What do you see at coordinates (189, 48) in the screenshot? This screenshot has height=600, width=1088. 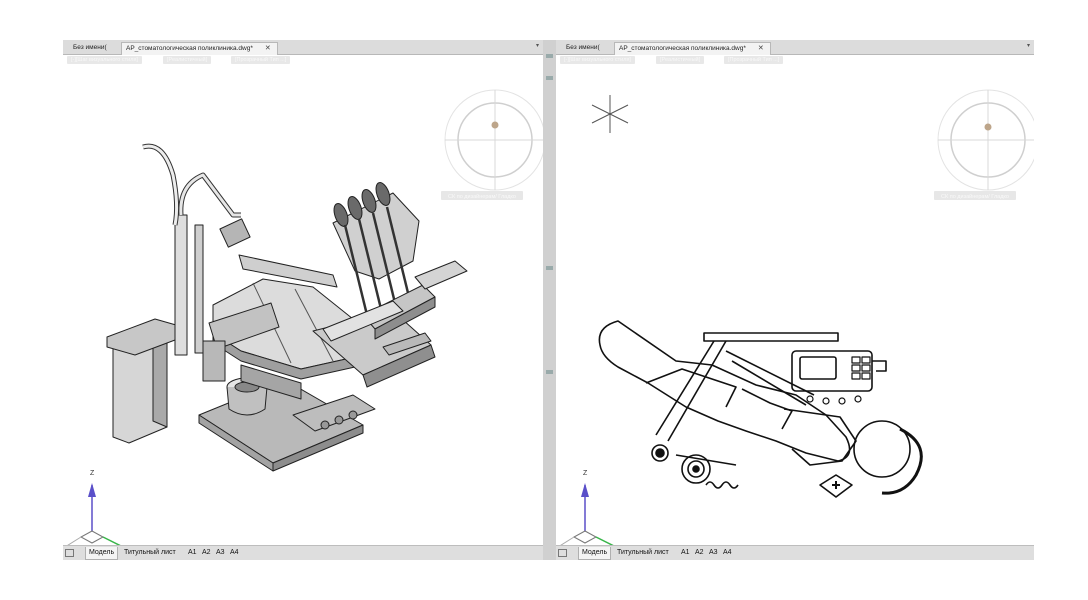 I see `left-tab-active-label: АР_стоматологическая поликлиника.dwg*` at bounding box center [189, 48].